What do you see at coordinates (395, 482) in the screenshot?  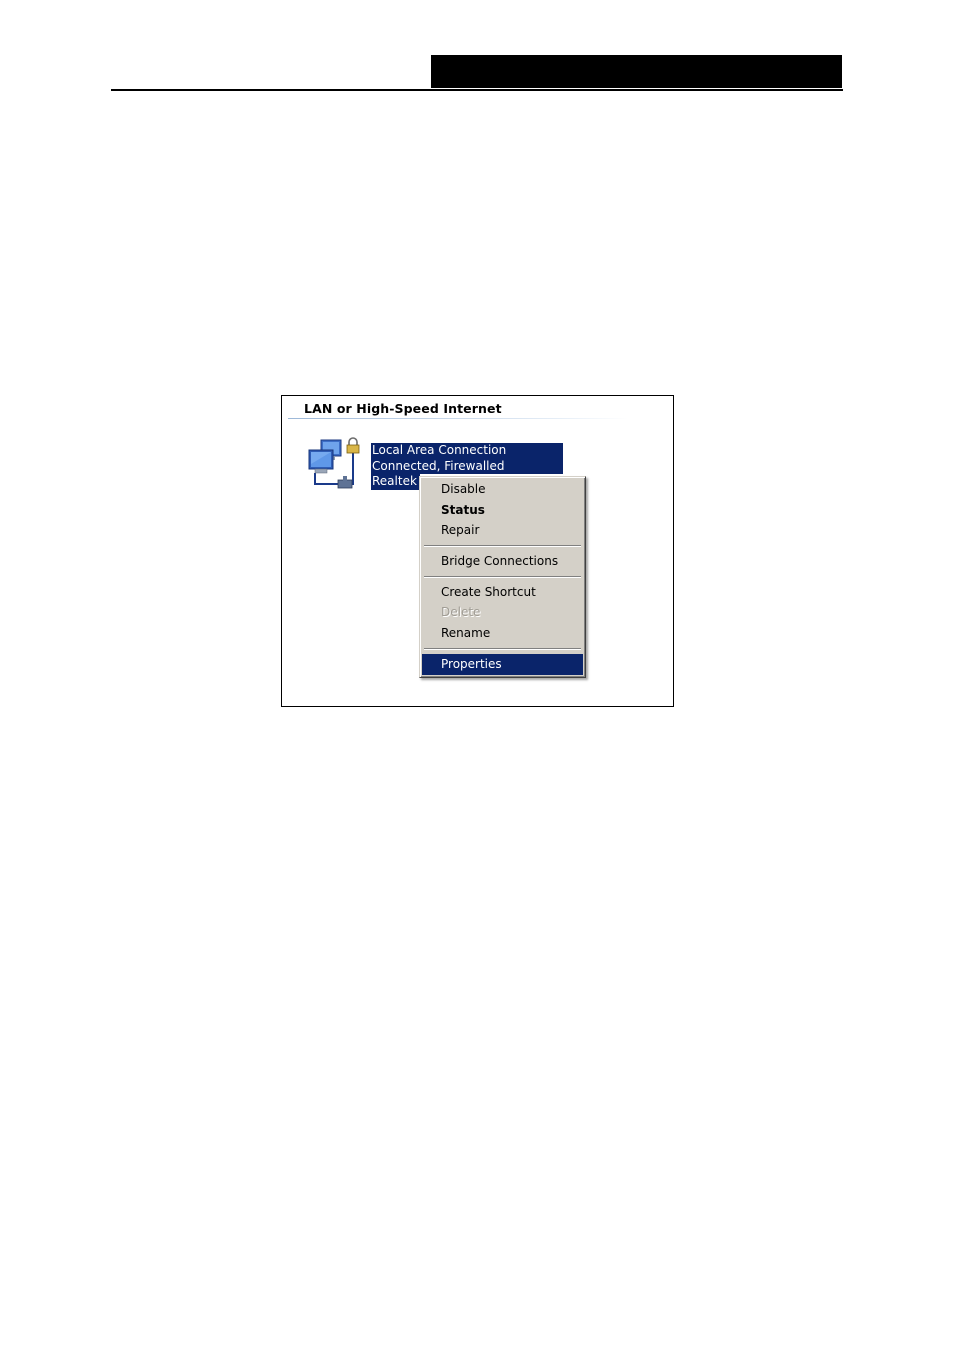 I see `connection-device: Realtek` at bounding box center [395, 482].